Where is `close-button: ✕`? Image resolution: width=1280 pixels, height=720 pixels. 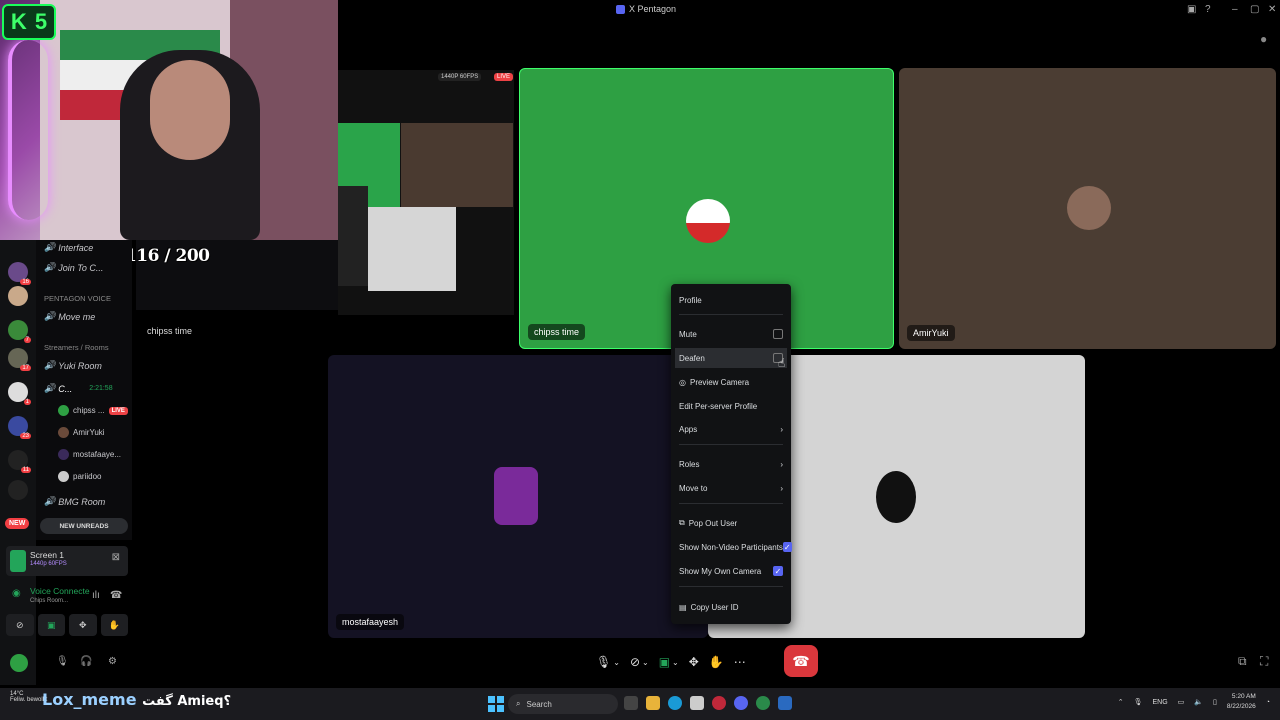
close-button: ✕ is located at coordinates (1272, 9).